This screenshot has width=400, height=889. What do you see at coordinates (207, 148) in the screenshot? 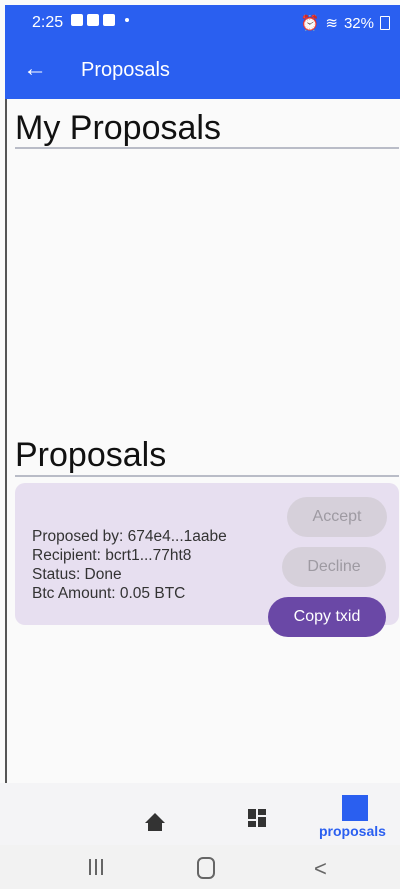
I see `my-proposals-divider` at bounding box center [207, 148].